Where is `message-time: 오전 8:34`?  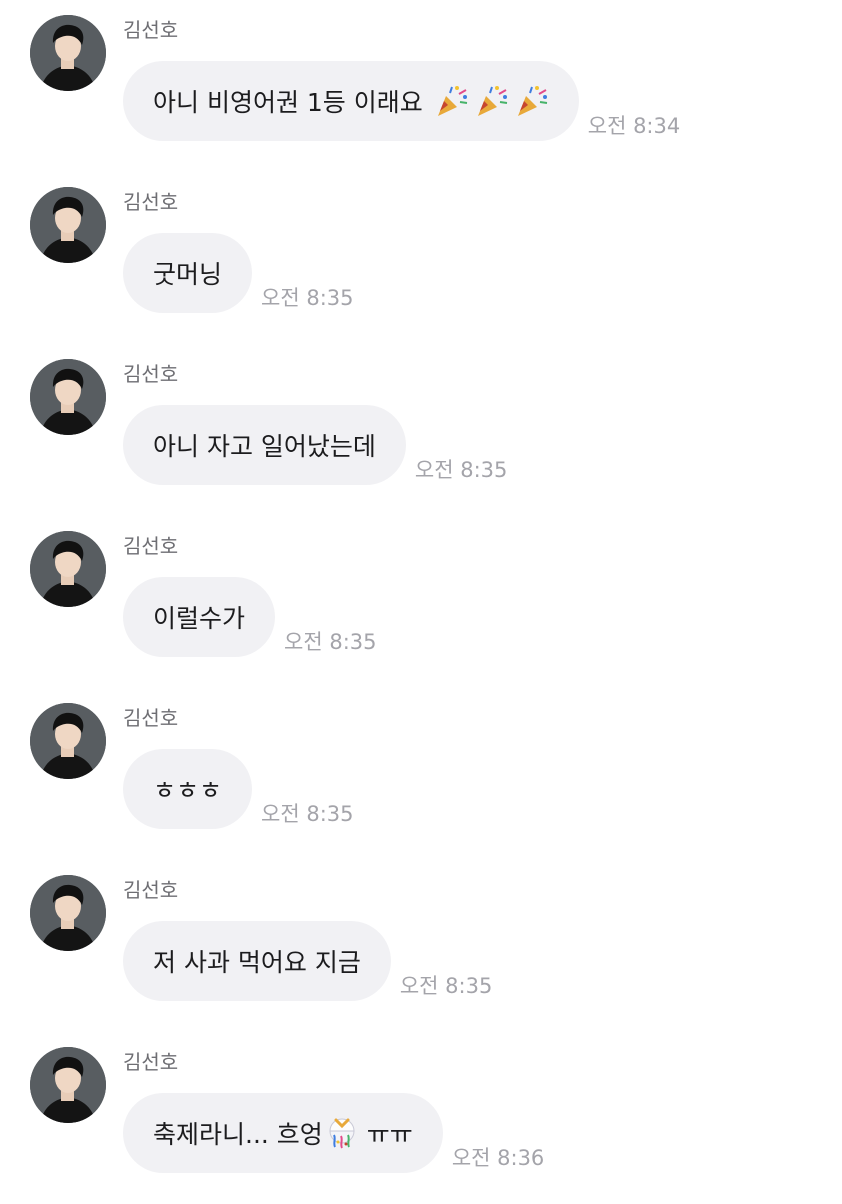 message-time: 오전 8:34 is located at coordinates (634, 126).